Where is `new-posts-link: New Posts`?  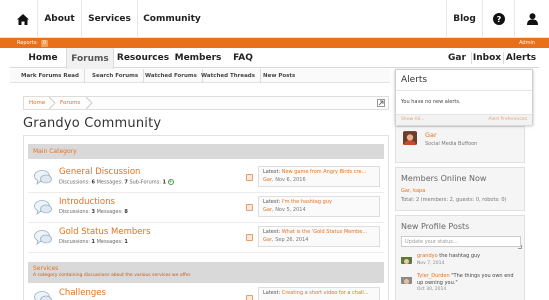 new-posts-link: New Posts is located at coordinates (279, 76).